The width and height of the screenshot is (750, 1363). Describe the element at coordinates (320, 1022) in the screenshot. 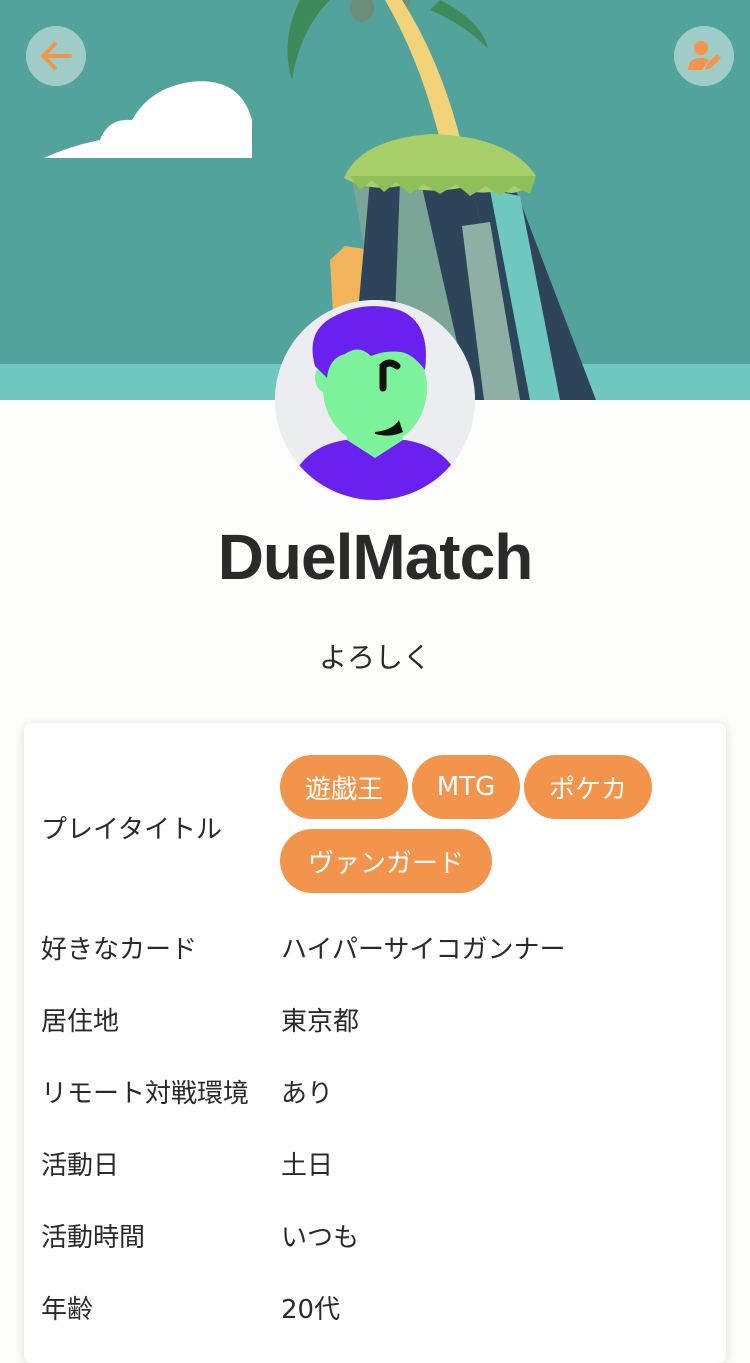

I see `detail-value: 東京都` at that location.